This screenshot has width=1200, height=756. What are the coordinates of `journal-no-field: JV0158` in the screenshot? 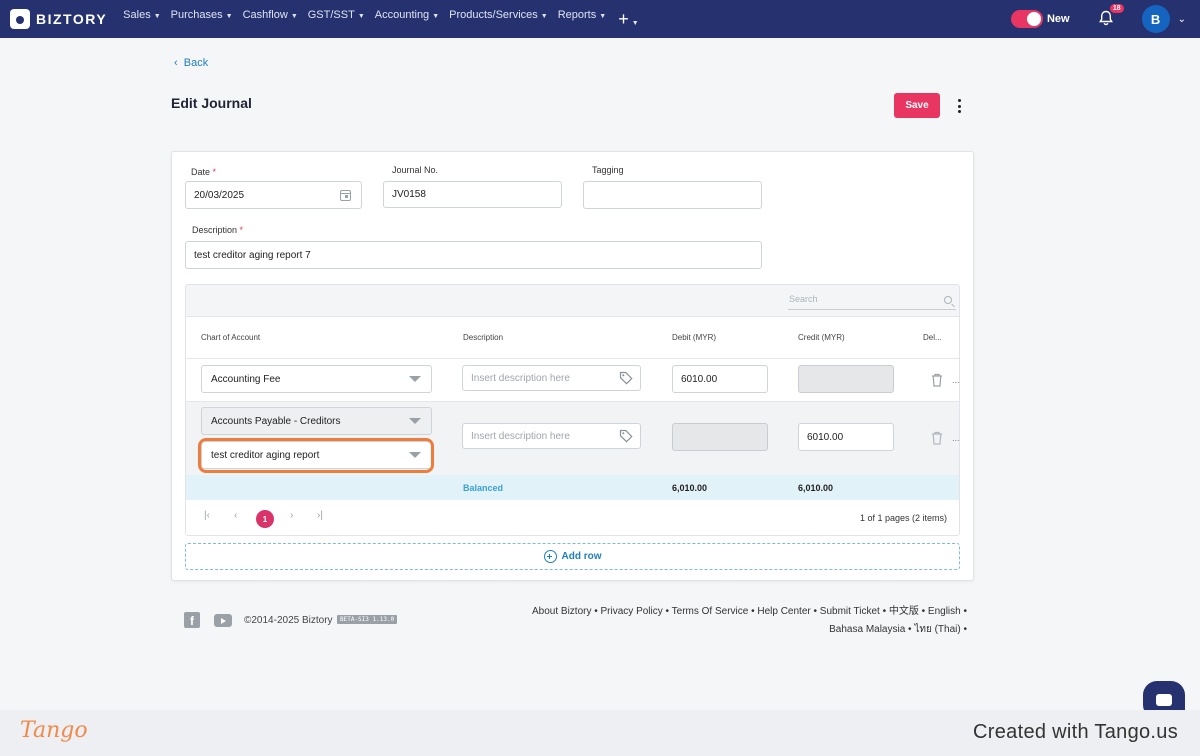 It's located at (472, 194).